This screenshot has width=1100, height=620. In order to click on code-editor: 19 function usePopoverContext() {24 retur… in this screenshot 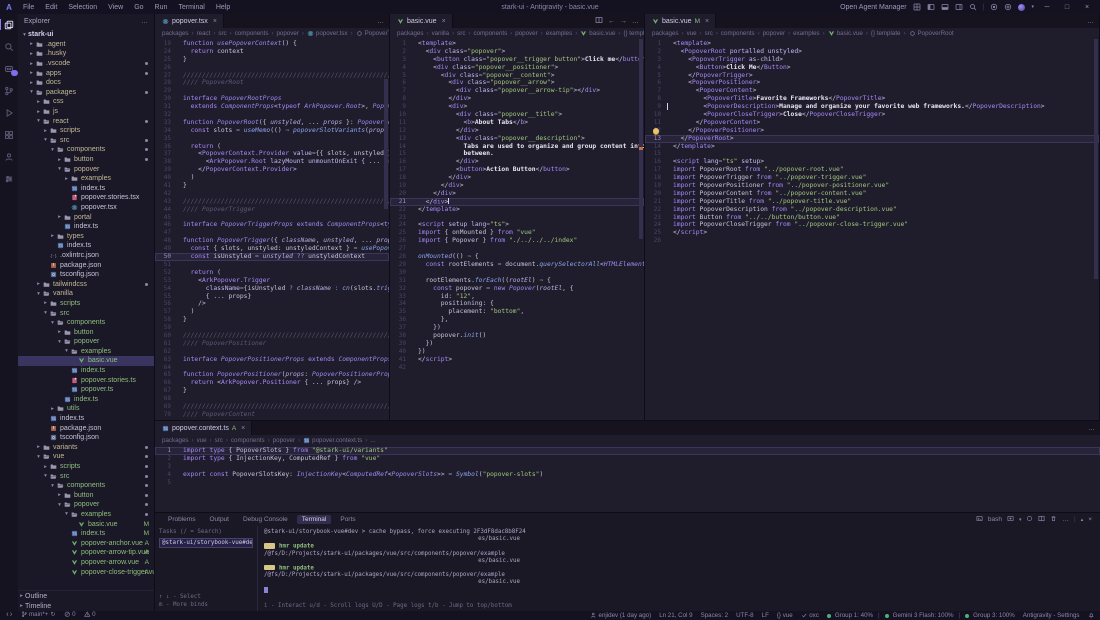, I will do `click(272, 229)`.